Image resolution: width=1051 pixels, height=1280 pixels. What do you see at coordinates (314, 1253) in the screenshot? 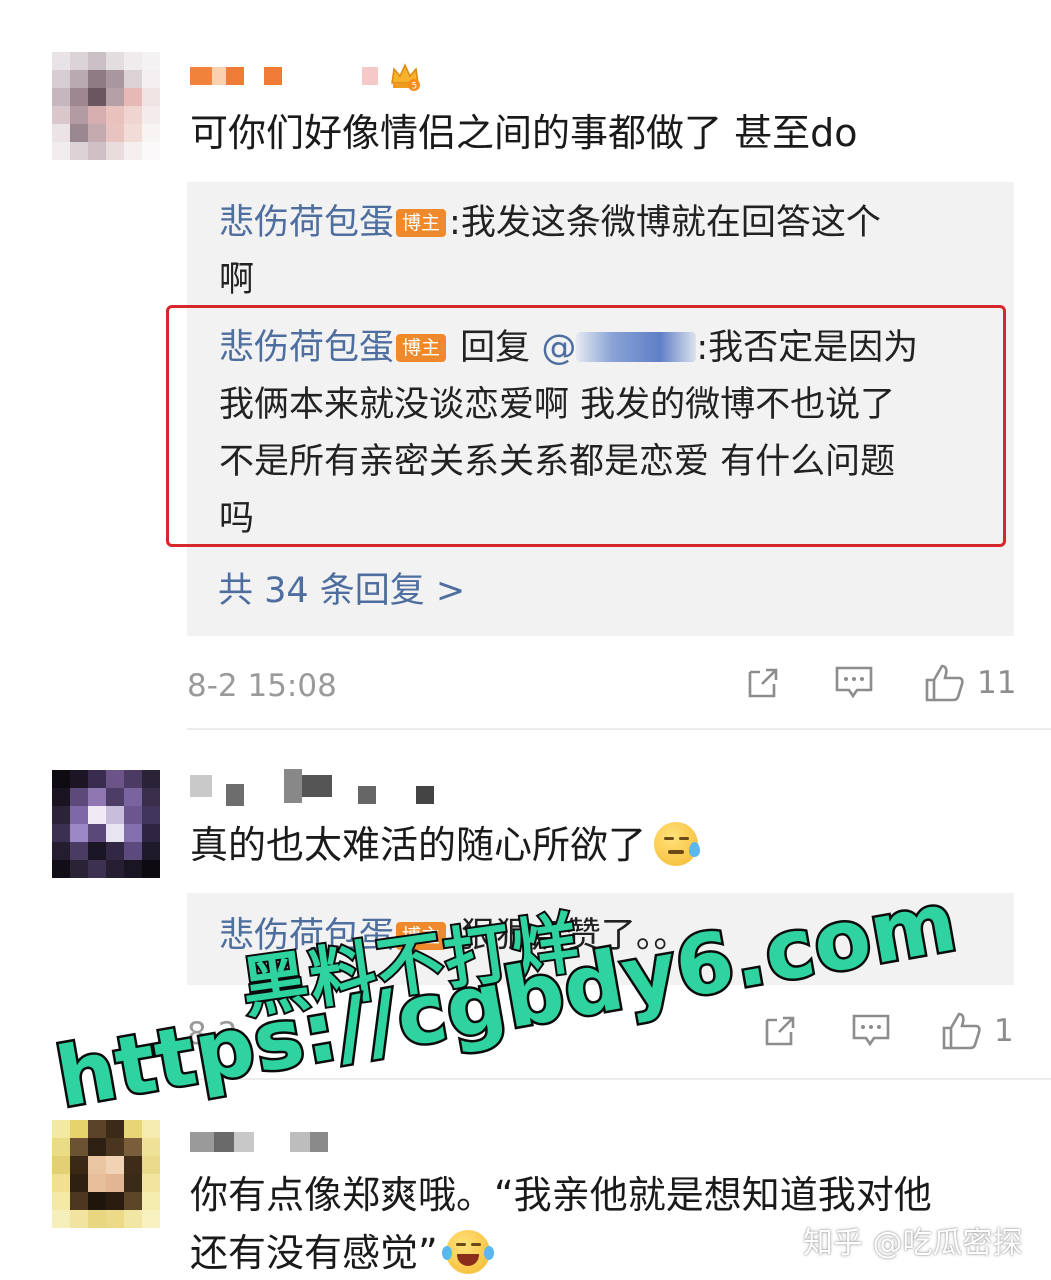
I see `comment-text-line-2: 还有没有感觉”` at bounding box center [314, 1253].